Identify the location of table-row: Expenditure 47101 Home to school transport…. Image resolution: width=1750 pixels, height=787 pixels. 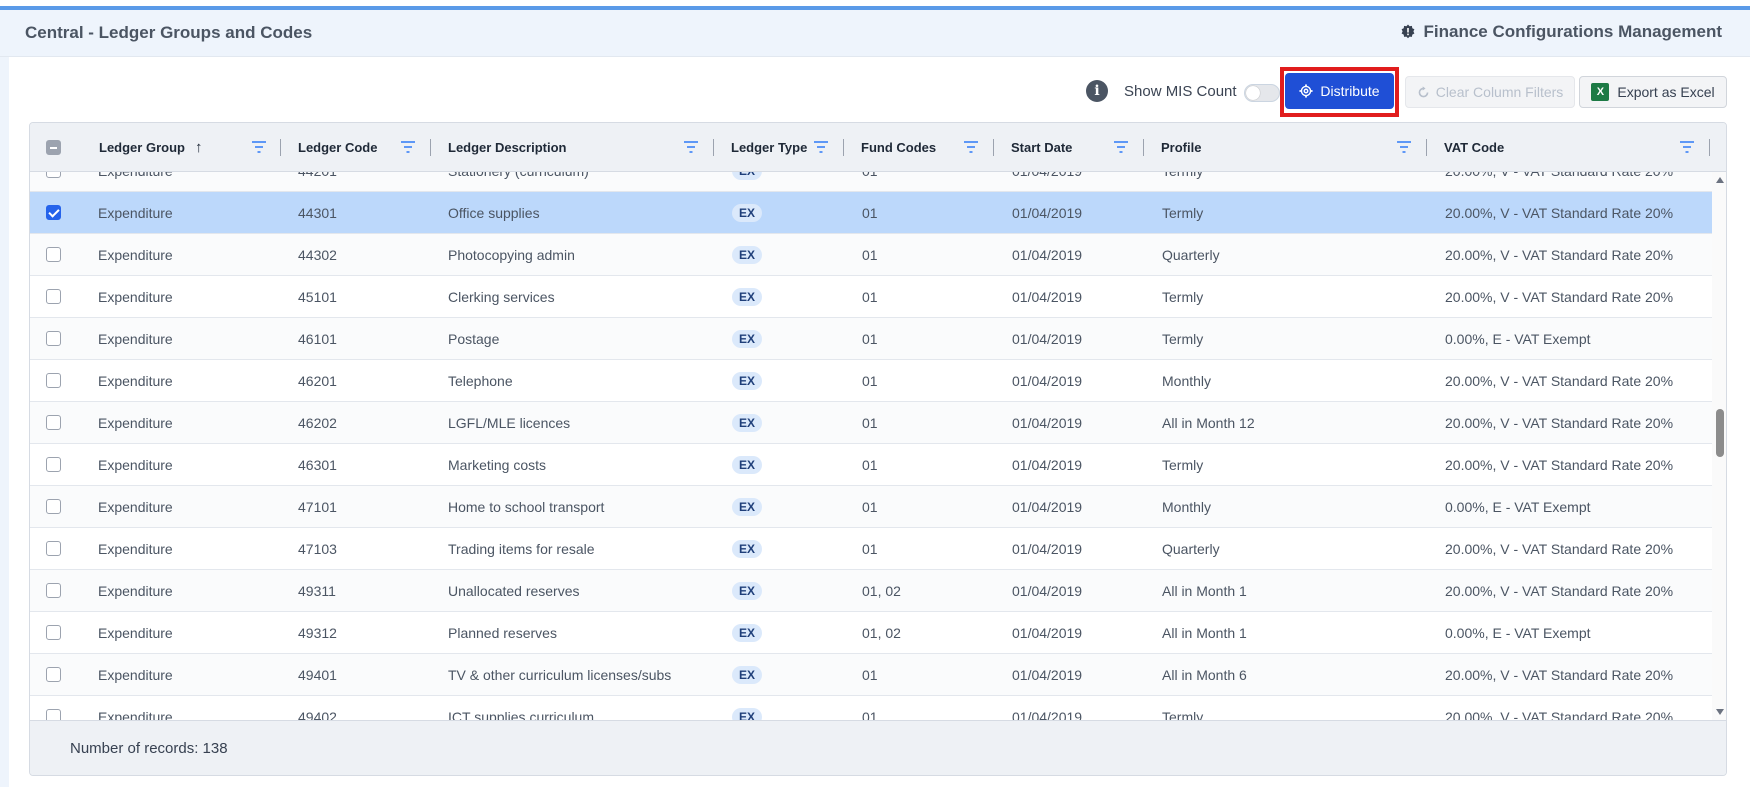
(871, 507).